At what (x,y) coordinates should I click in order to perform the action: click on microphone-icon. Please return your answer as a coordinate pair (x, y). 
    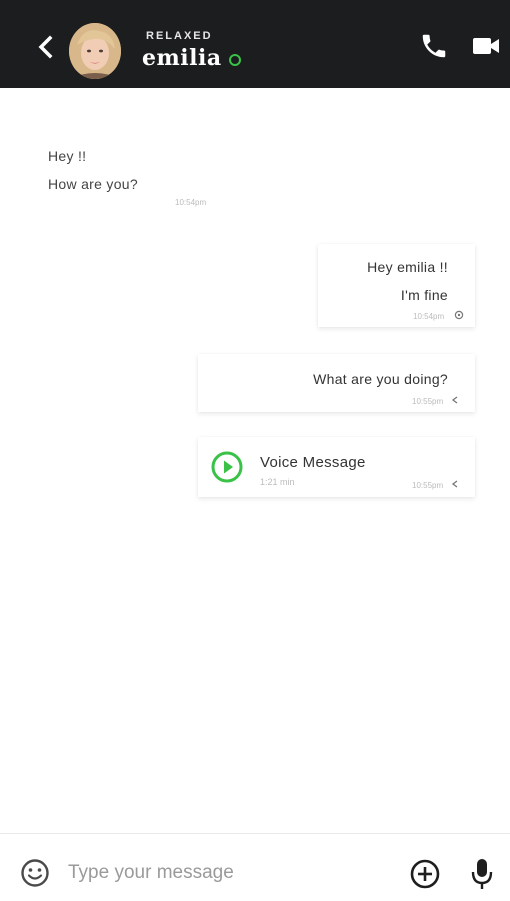
    Looking at the image, I should click on (482, 874).